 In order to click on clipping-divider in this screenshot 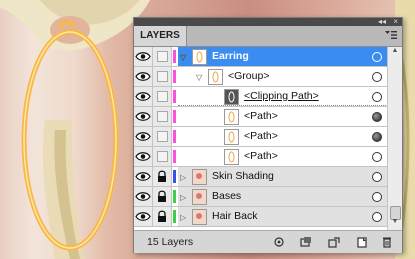, I will do `click(283, 105)`.